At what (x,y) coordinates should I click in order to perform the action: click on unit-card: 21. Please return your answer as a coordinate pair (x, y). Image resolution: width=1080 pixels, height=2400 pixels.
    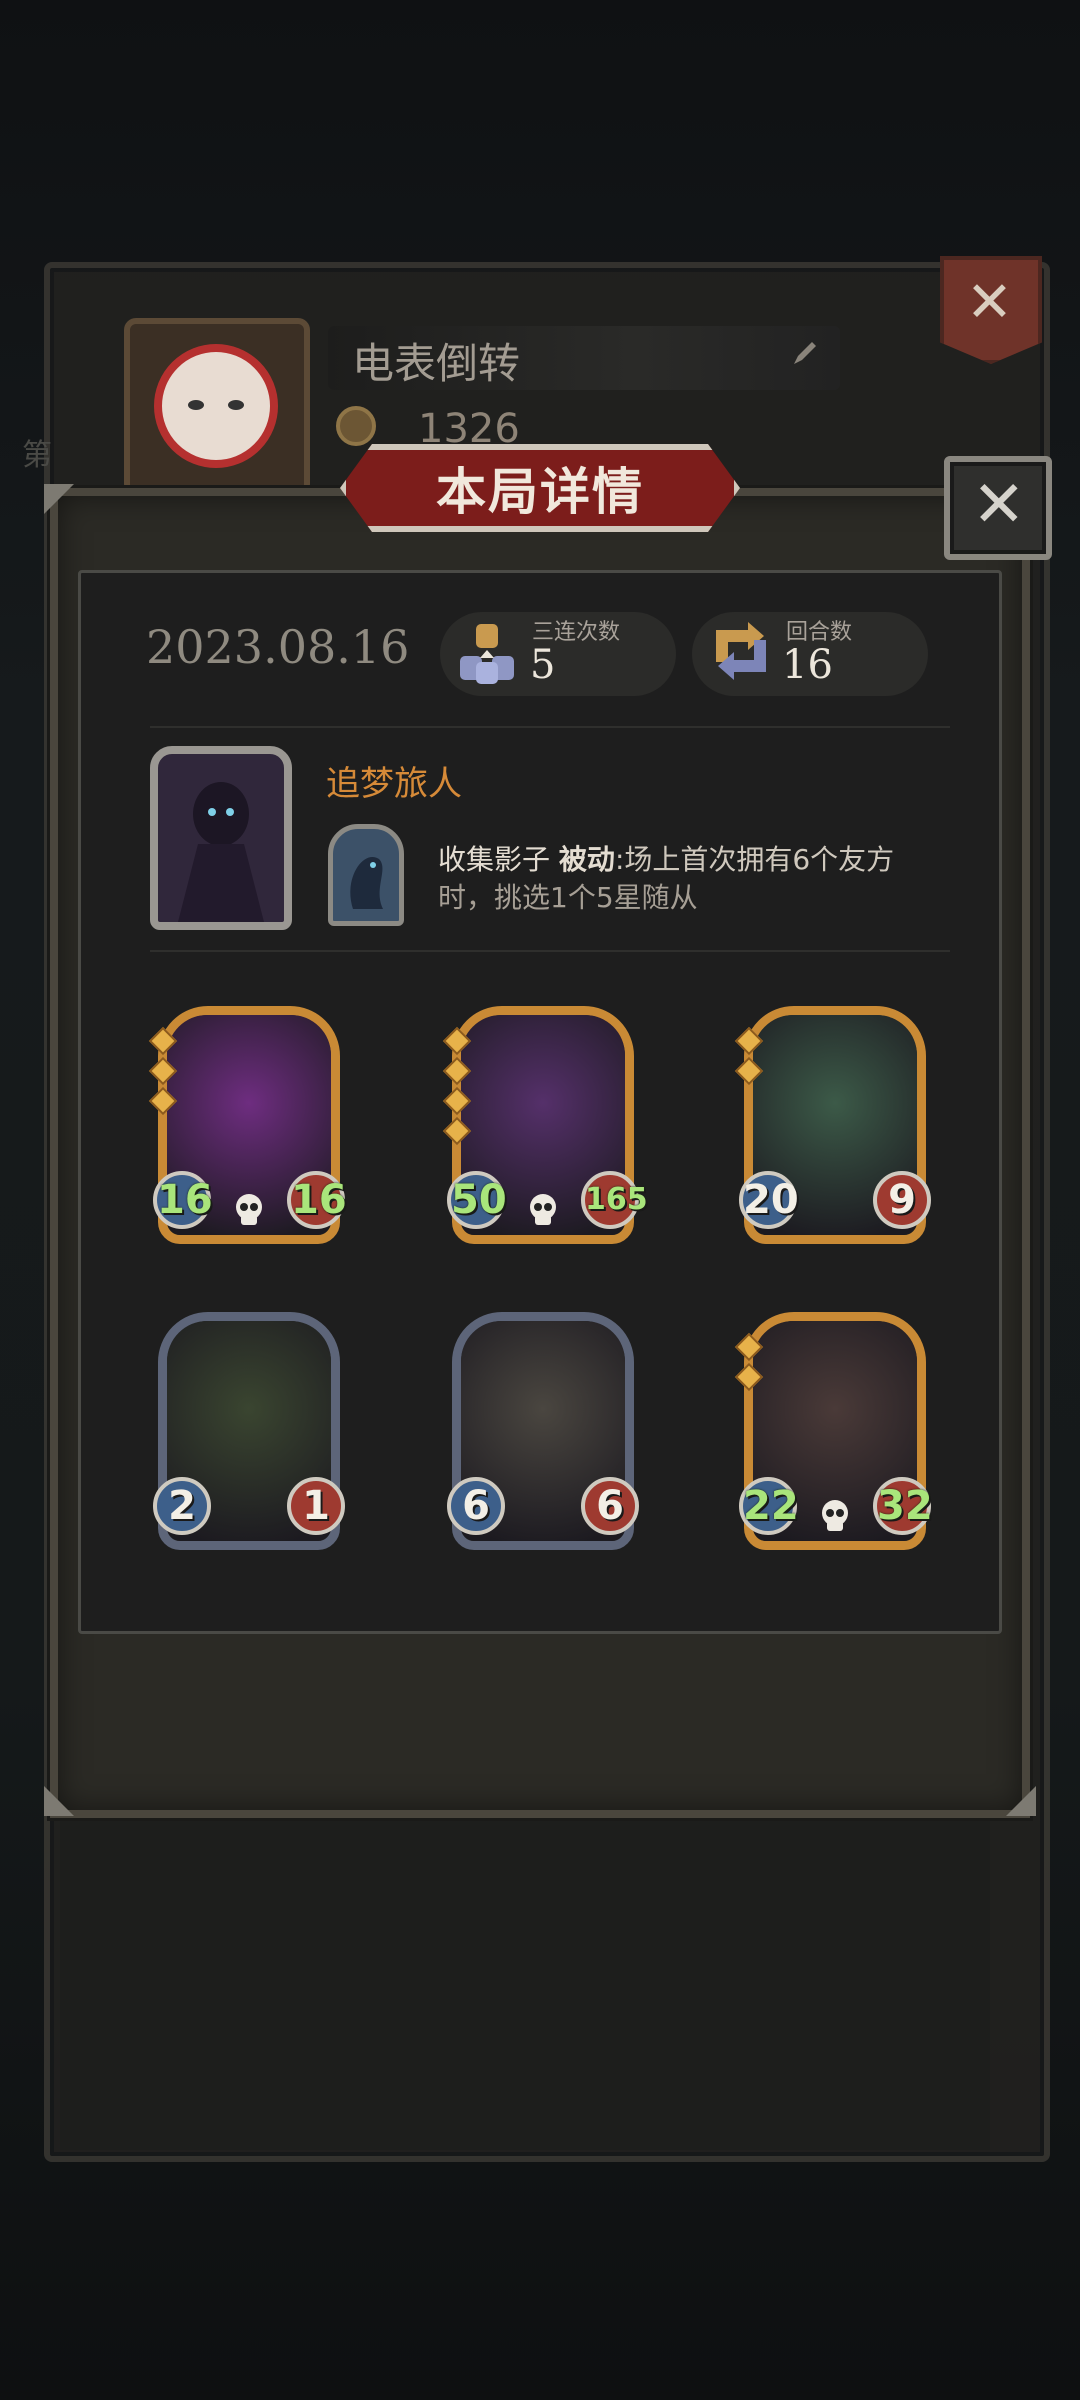
    Looking at the image, I should click on (249, 1431).